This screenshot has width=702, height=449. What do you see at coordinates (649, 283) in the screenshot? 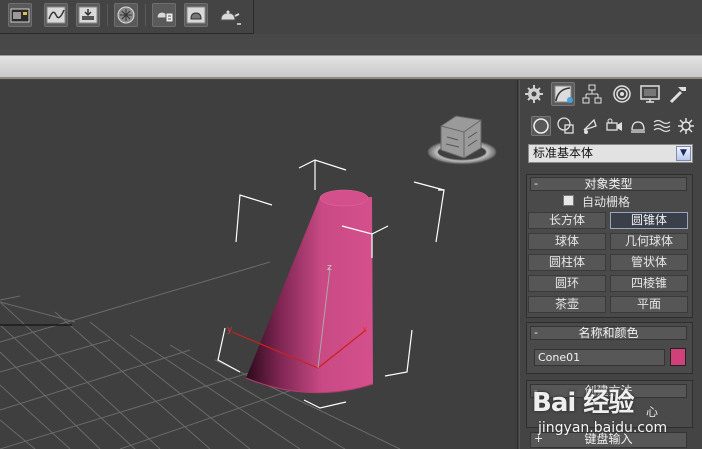
I see `pyramid-button: 四棱锥` at bounding box center [649, 283].